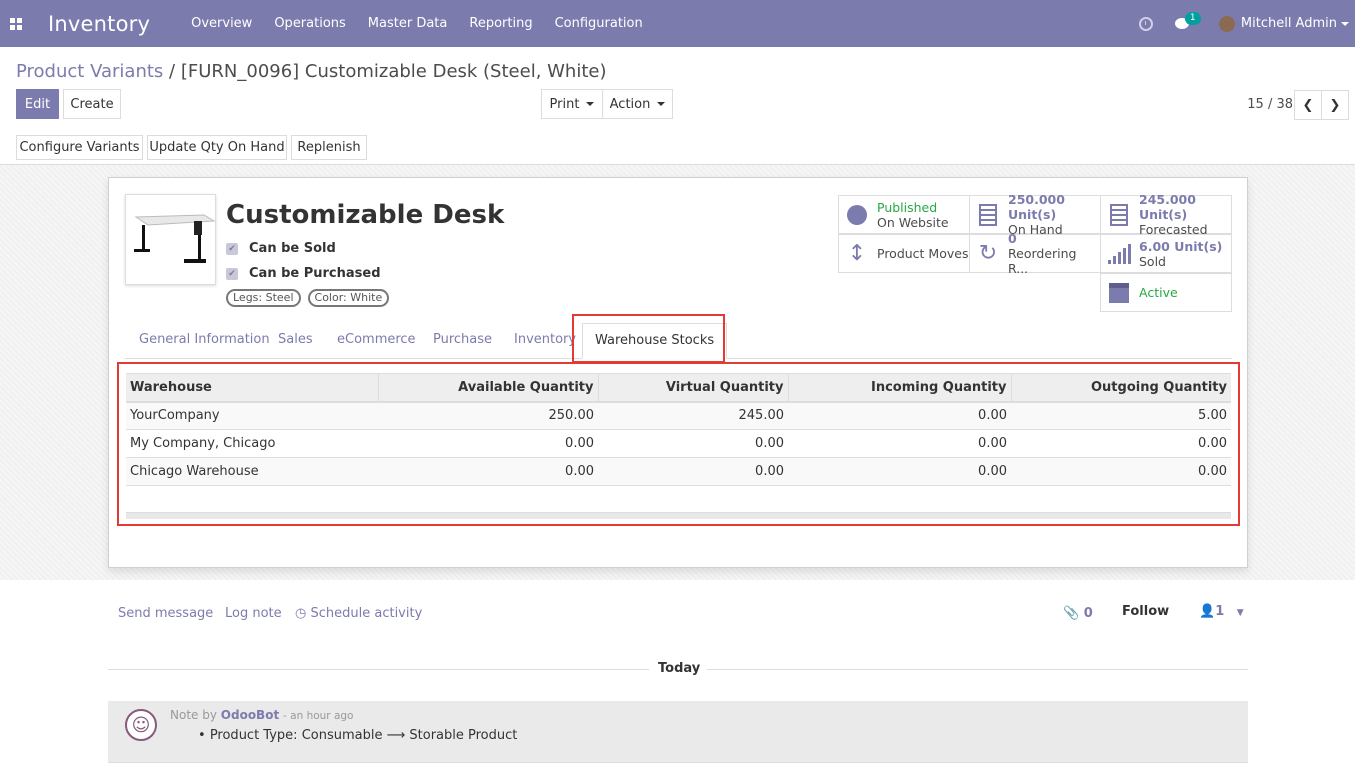 The image size is (1355, 768). What do you see at coordinates (1192, 18) in the screenshot?
I see `chat-badge: 1` at bounding box center [1192, 18].